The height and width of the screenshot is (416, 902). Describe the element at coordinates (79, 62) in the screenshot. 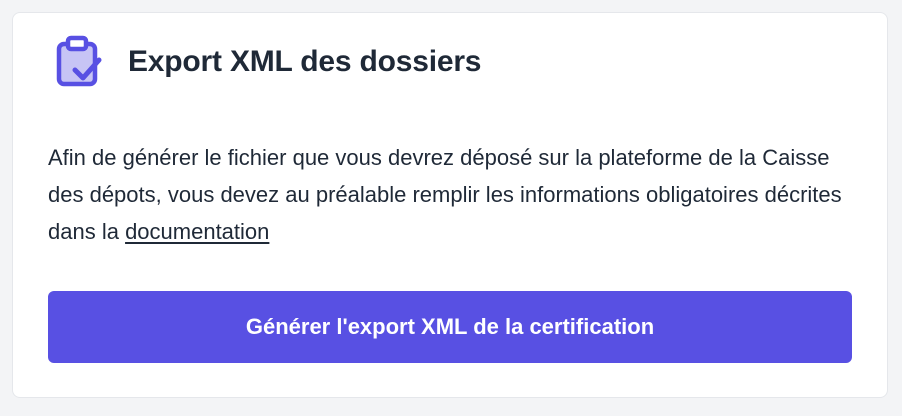

I see `clipboard-check-icon` at that location.